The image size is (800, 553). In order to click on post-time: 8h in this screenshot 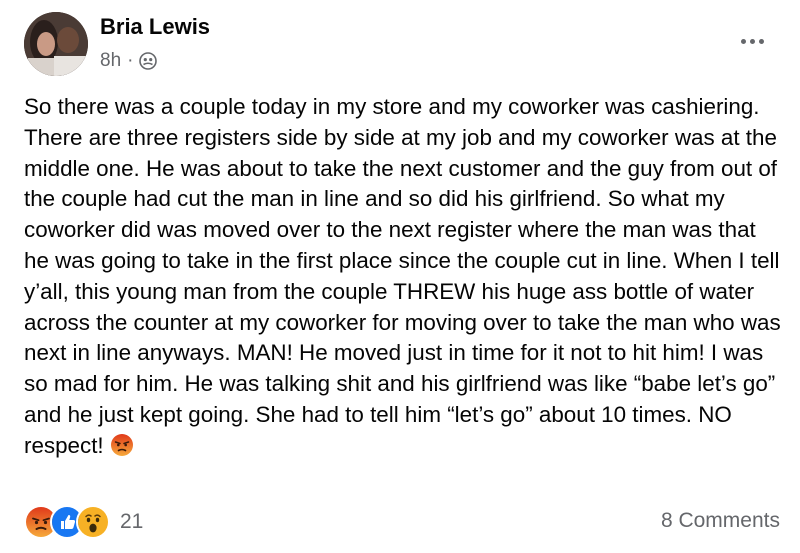, I will do `click(110, 61)`.